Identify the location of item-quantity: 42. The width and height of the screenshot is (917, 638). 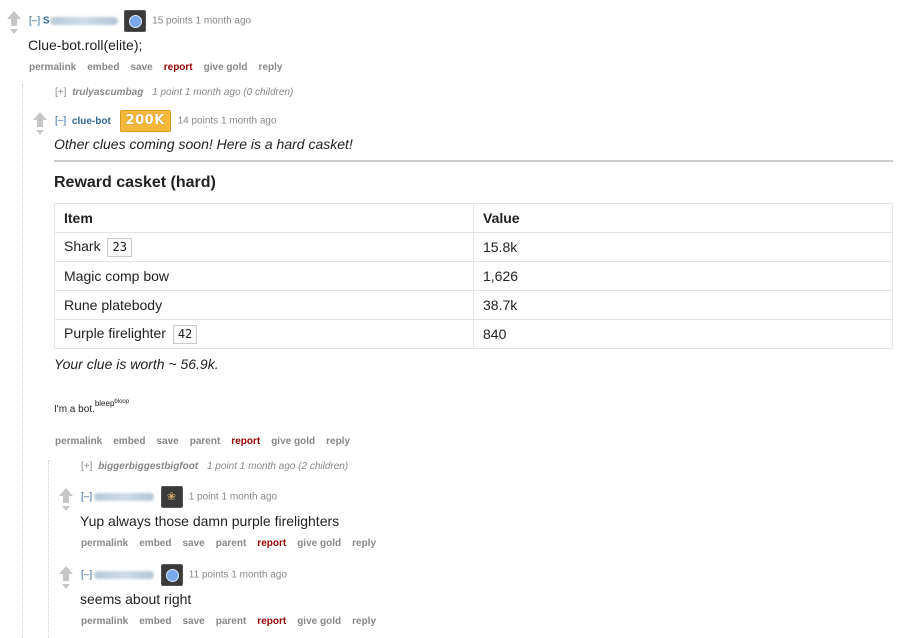
(185, 334).